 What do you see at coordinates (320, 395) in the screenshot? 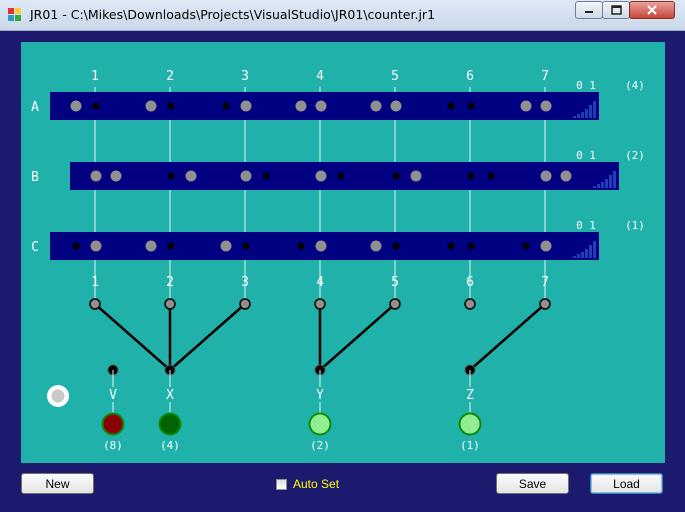
I see `output-label-y: Y` at bounding box center [320, 395].